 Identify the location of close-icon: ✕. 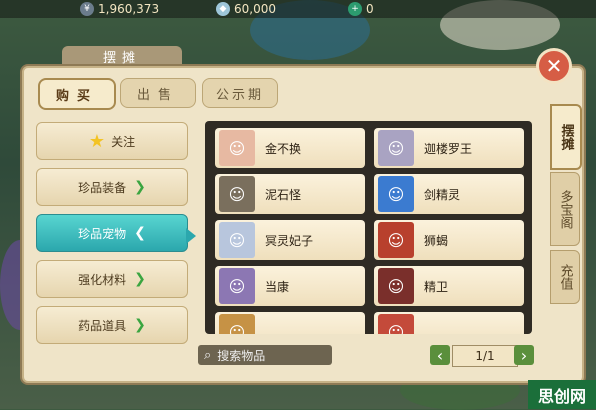
(554, 66).